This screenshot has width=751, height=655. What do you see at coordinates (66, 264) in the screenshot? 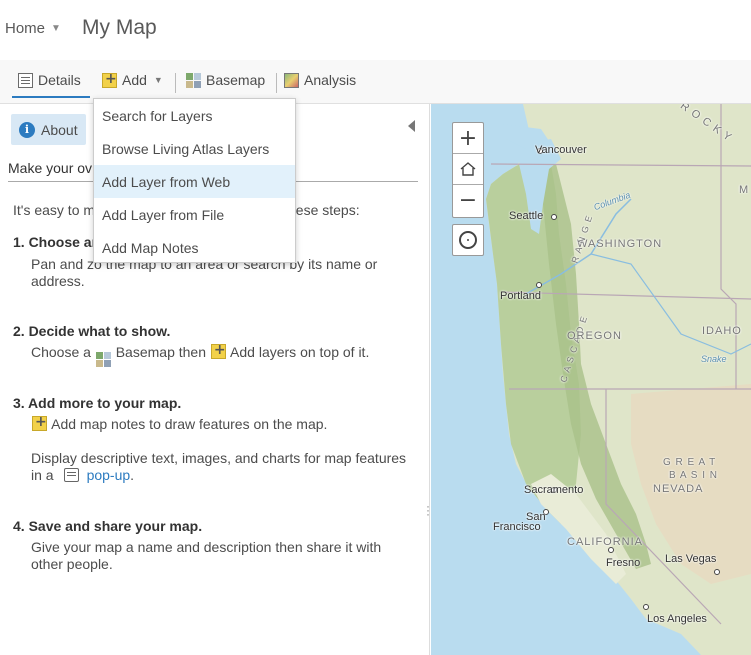
I see `step-1-text-start: Pan and zo` at bounding box center [66, 264].